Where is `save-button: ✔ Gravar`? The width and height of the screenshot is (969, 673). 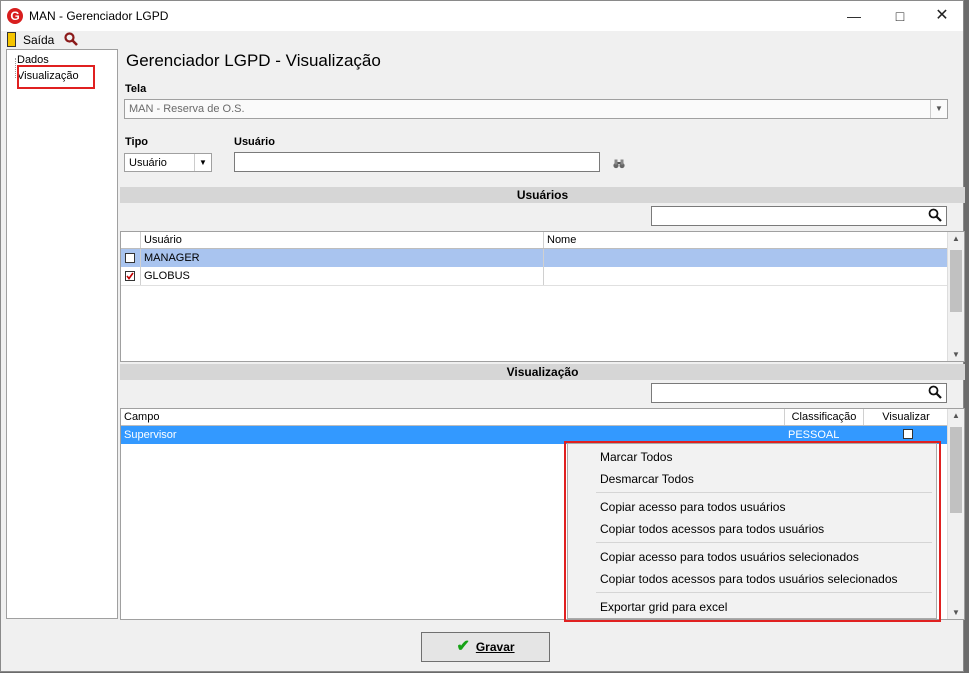
save-button: ✔ Gravar is located at coordinates (485, 647).